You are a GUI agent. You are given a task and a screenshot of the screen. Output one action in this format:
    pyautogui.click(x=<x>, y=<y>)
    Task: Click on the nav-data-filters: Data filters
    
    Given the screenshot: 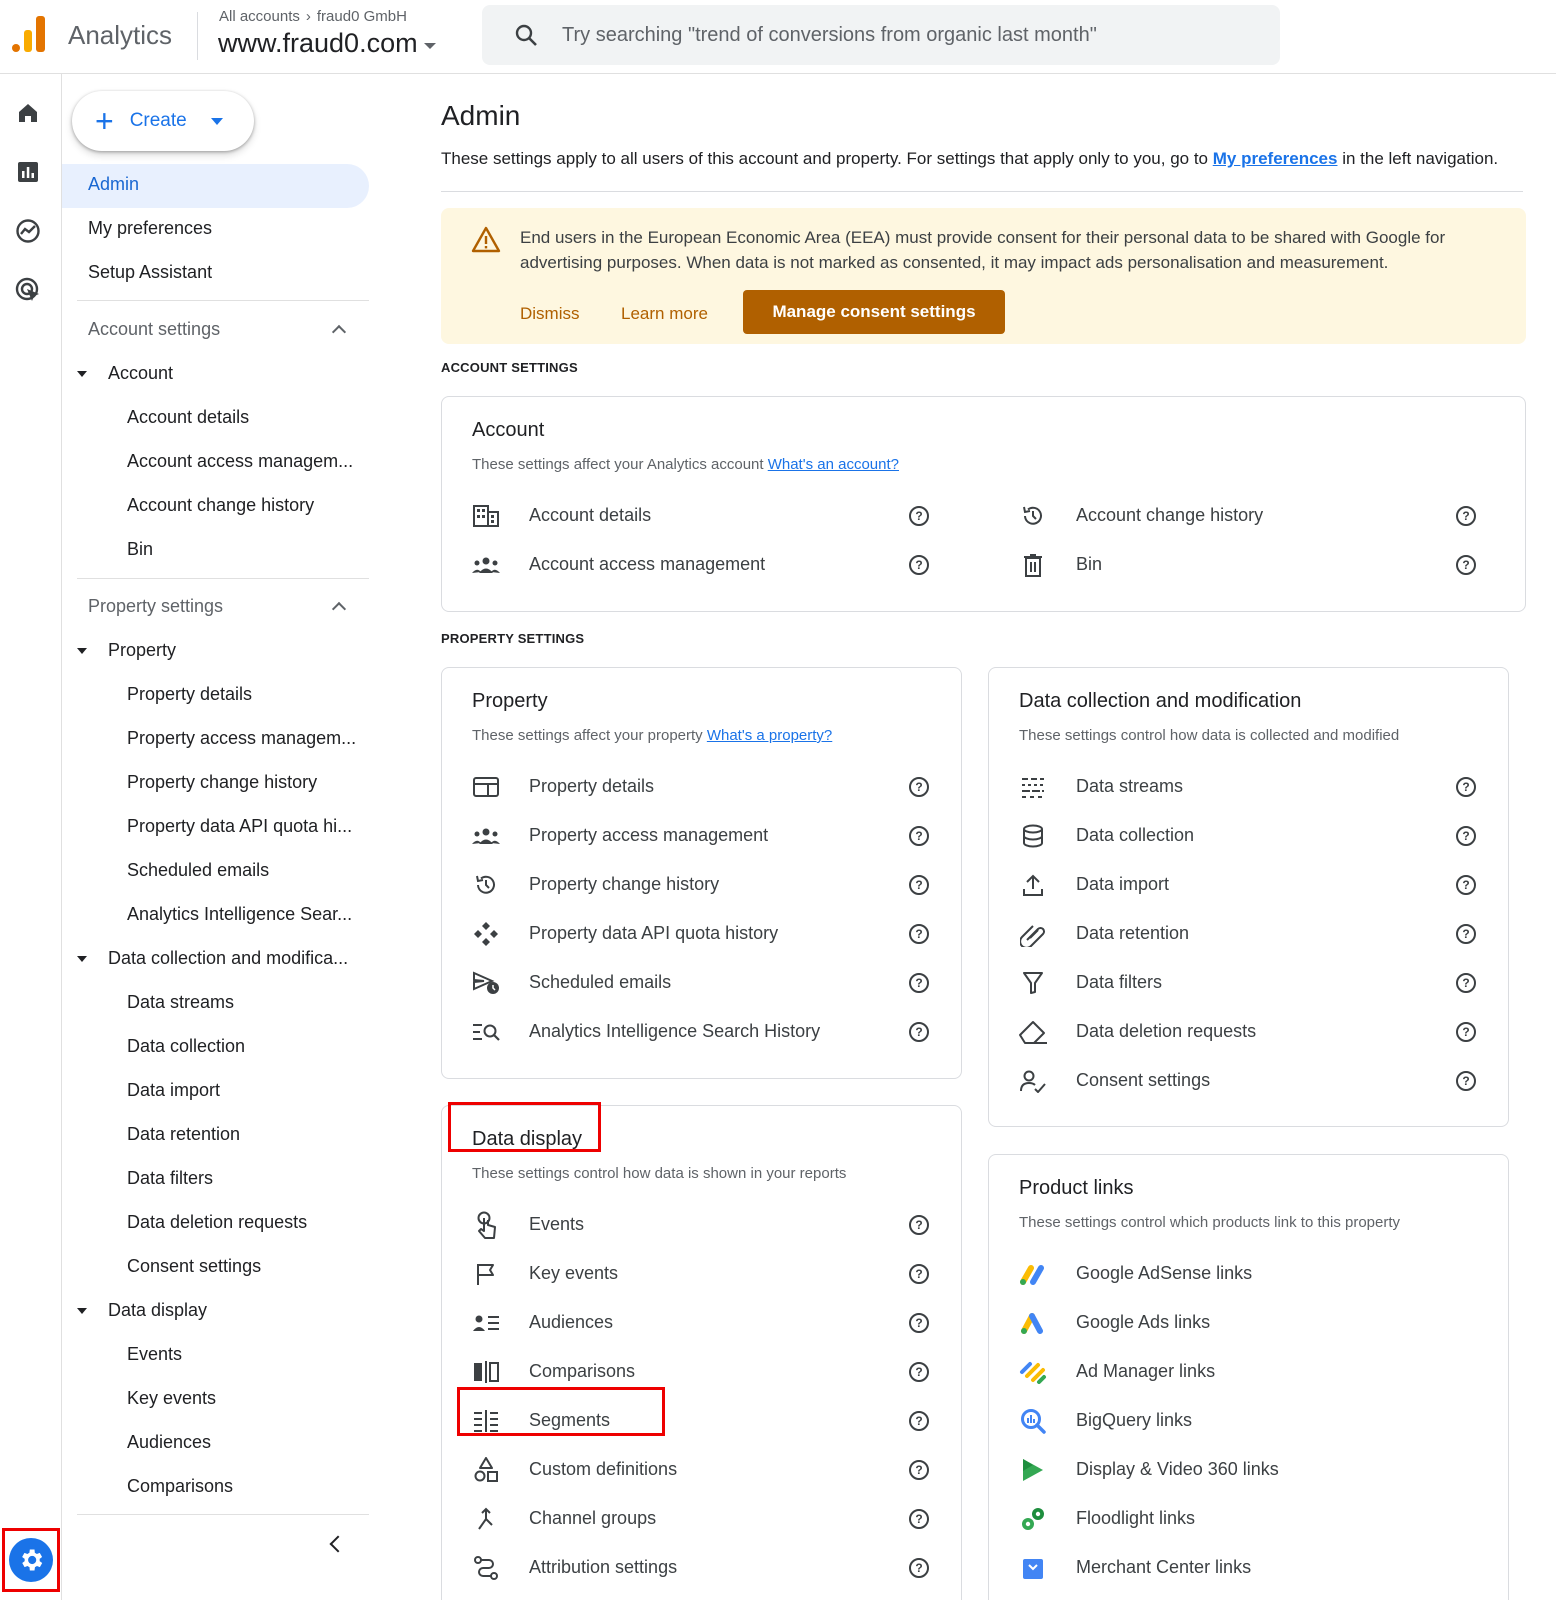 What is the action you would take?
    pyautogui.click(x=170, y=1178)
    